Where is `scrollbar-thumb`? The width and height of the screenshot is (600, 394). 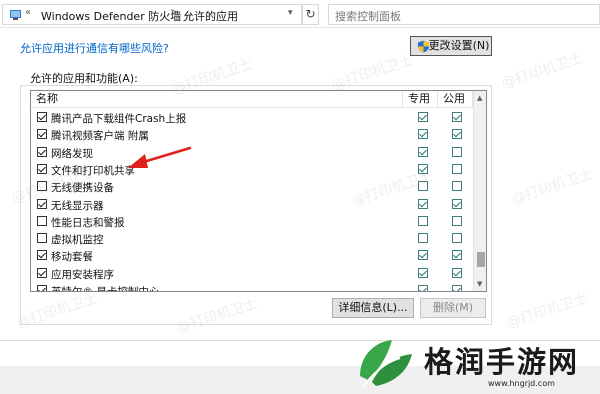 scrollbar-thumb is located at coordinates (481, 259).